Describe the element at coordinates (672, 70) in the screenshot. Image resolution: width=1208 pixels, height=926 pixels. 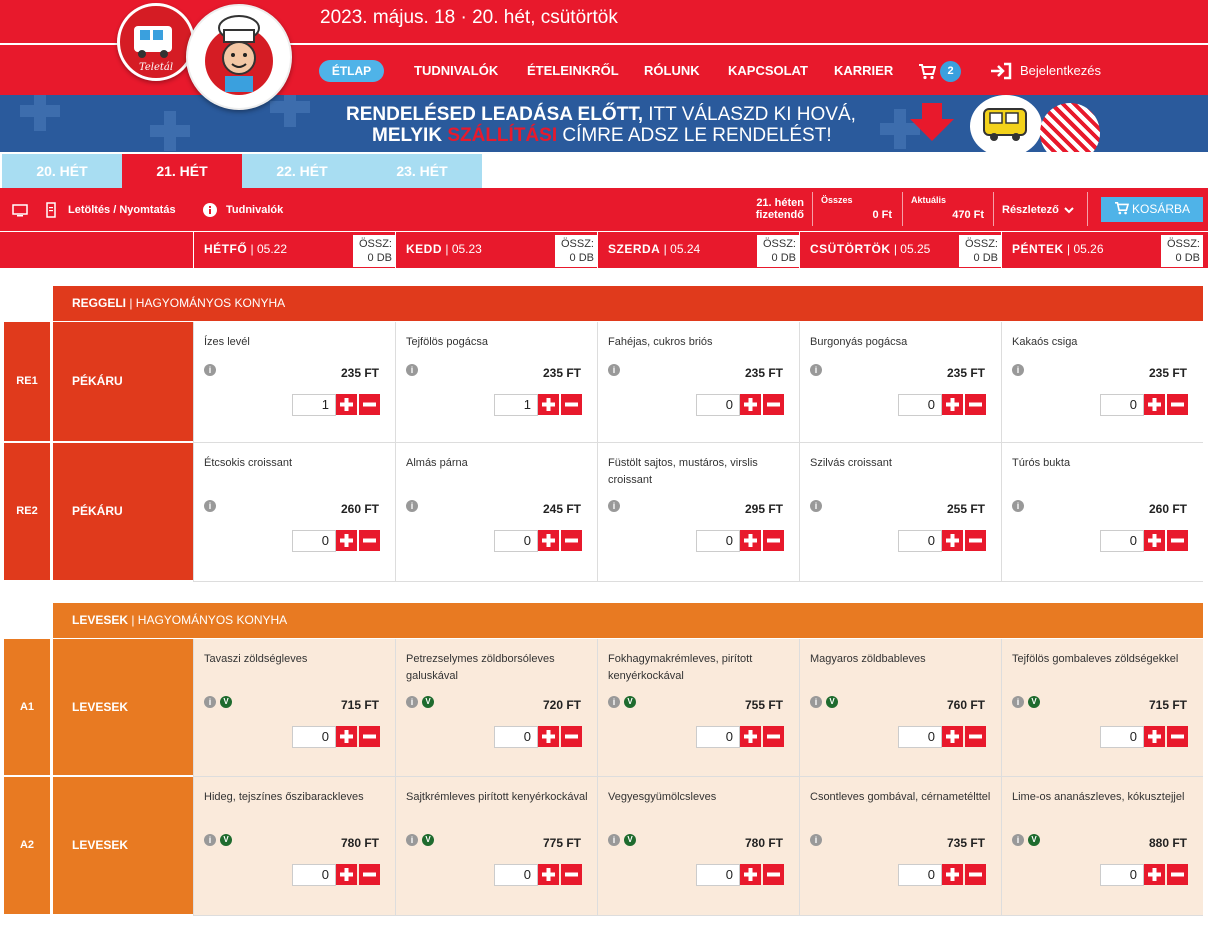
I see `nav-rolunk: RÓLUNK` at that location.